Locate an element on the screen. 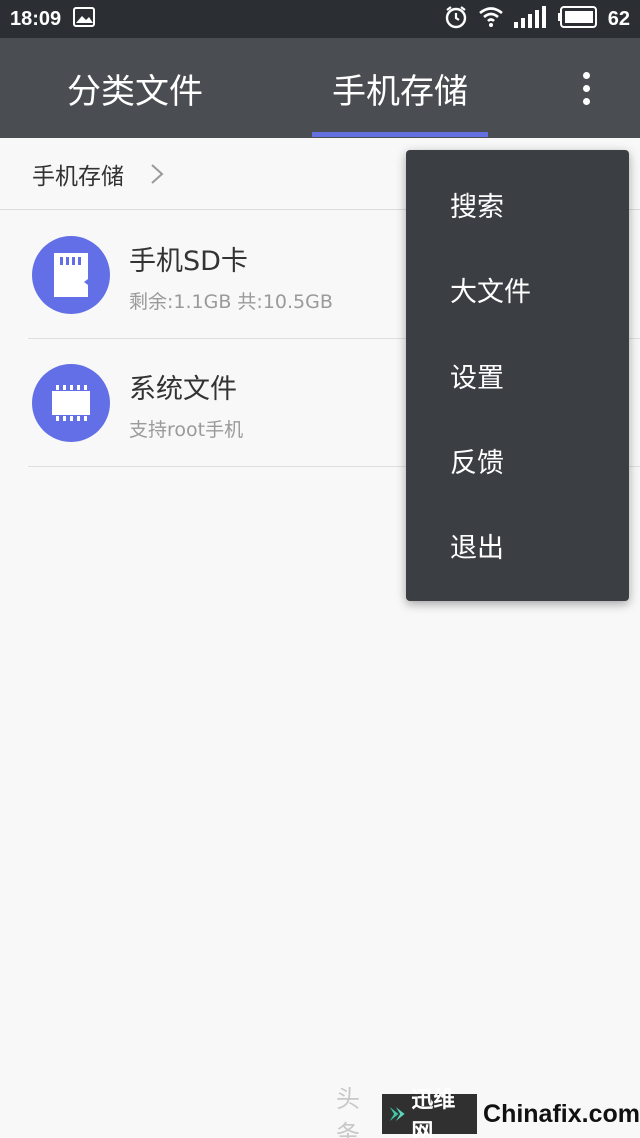  tab-bar: 分类文件 手机存储 is located at coordinates (320, 88).